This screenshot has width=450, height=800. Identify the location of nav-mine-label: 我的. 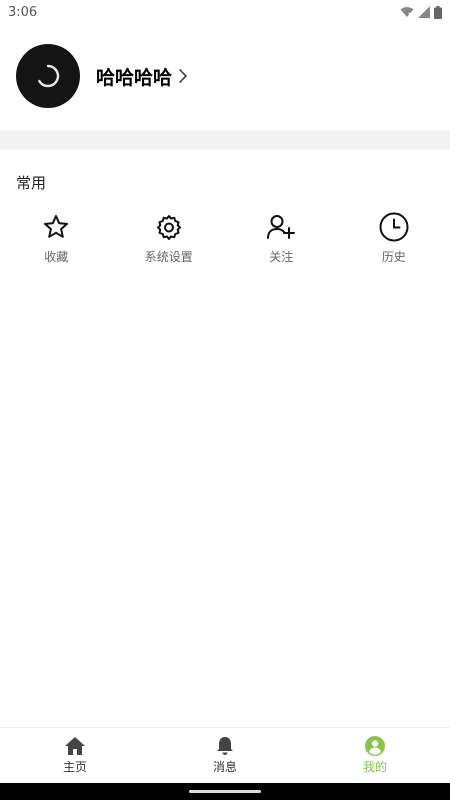
(374, 767).